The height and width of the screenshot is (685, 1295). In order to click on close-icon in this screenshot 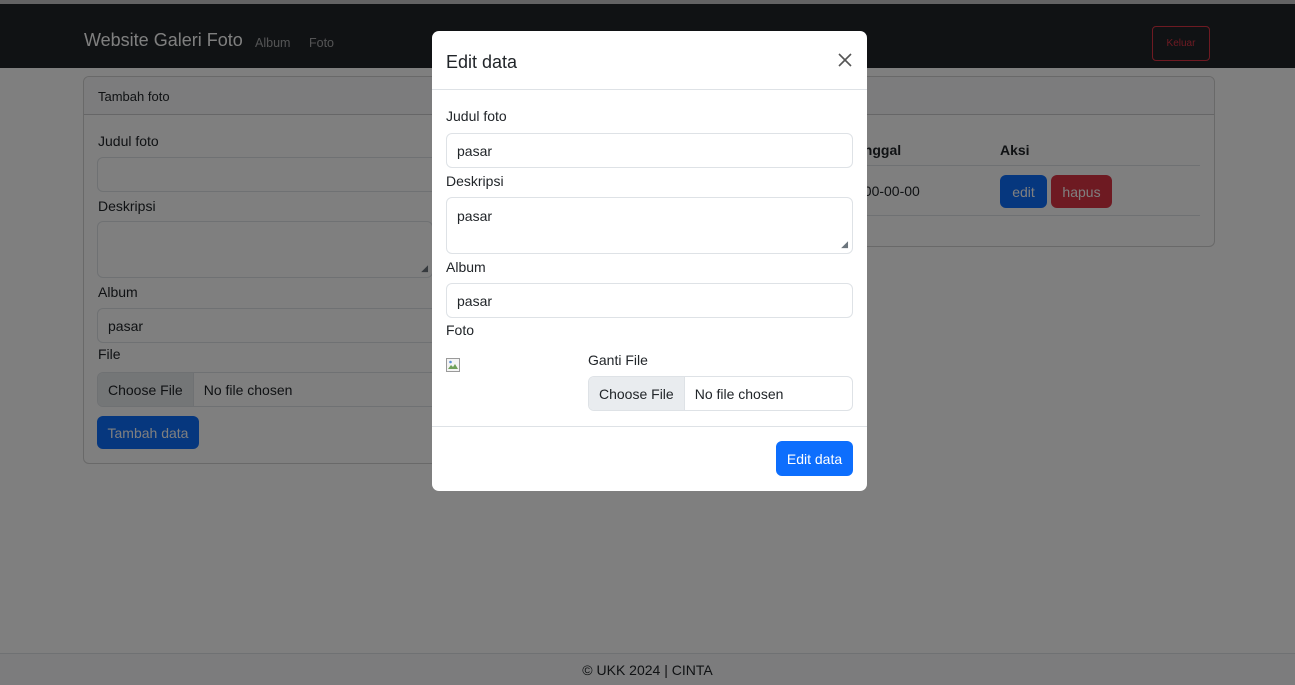, I will do `click(845, 60)`.